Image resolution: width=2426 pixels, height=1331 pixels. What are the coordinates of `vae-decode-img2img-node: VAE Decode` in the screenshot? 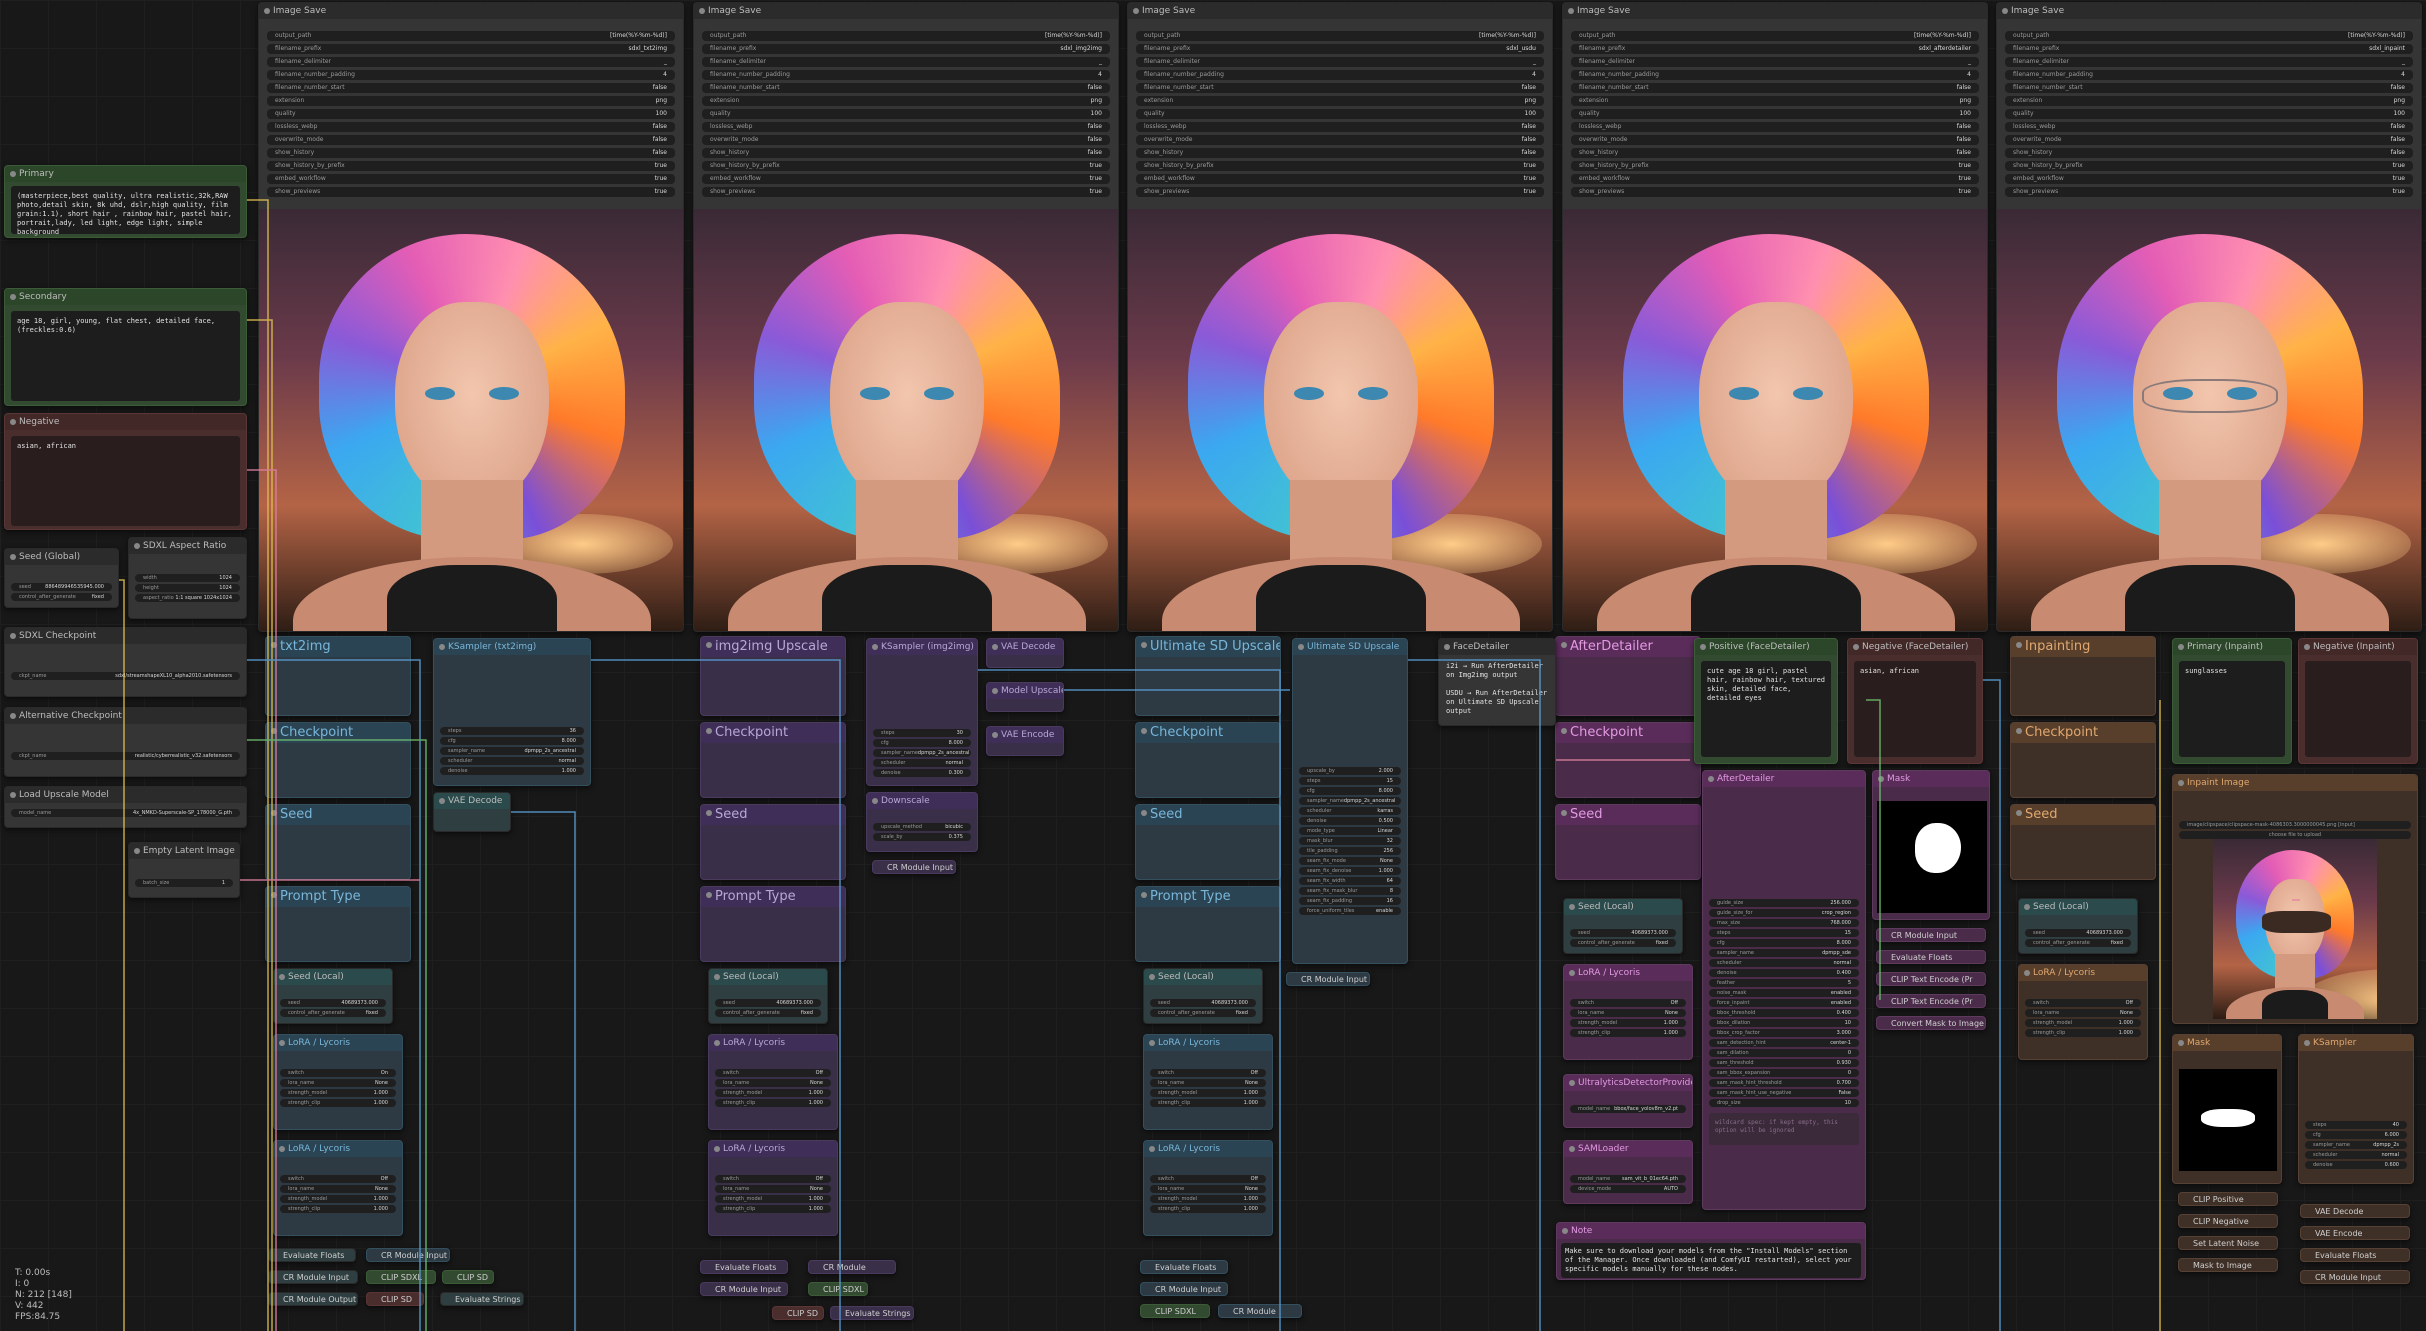 It's located at (1025, 653).